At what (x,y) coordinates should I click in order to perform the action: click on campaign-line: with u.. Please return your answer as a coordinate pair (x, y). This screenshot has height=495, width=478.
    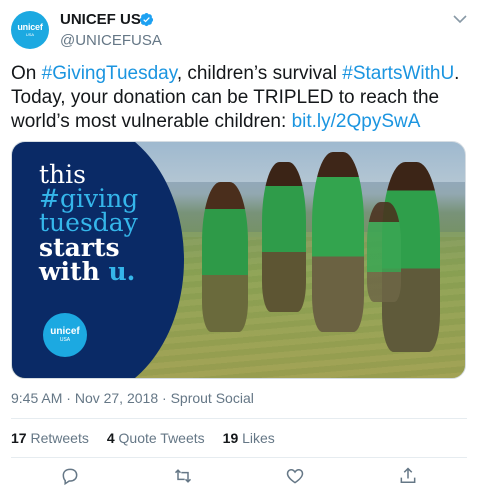
    Looking at the image, I should click on (87, 271).